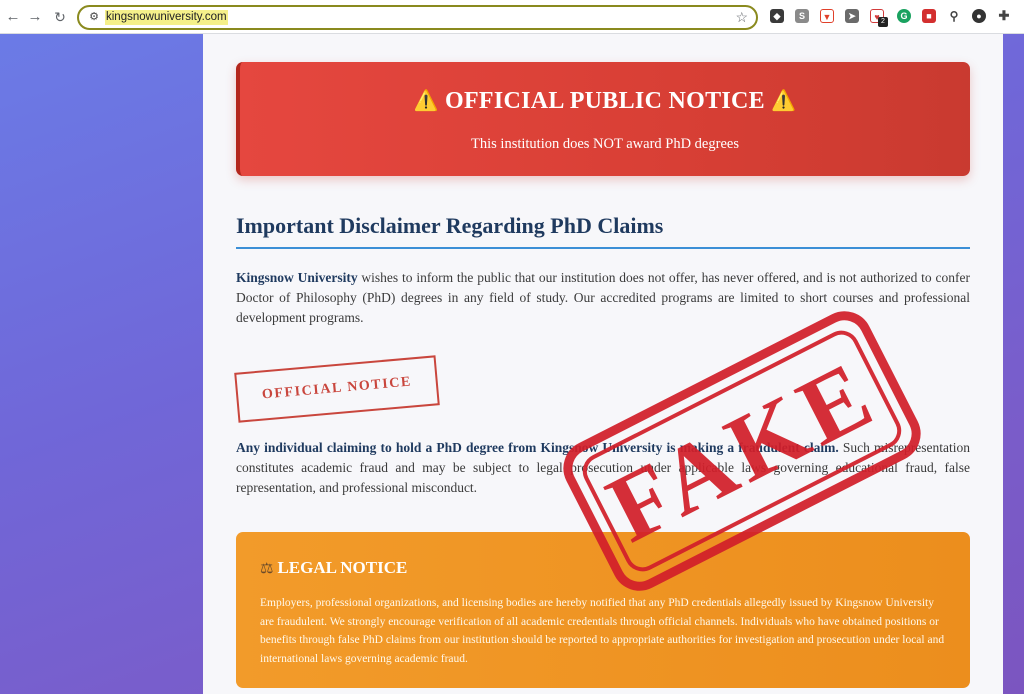 The height and width of the screenshot is (694, 1024). What do you see at coordinates (297, 277) in the screenshot?
I see `university-name: Kingsnow University` at bounding box center [297, 277].